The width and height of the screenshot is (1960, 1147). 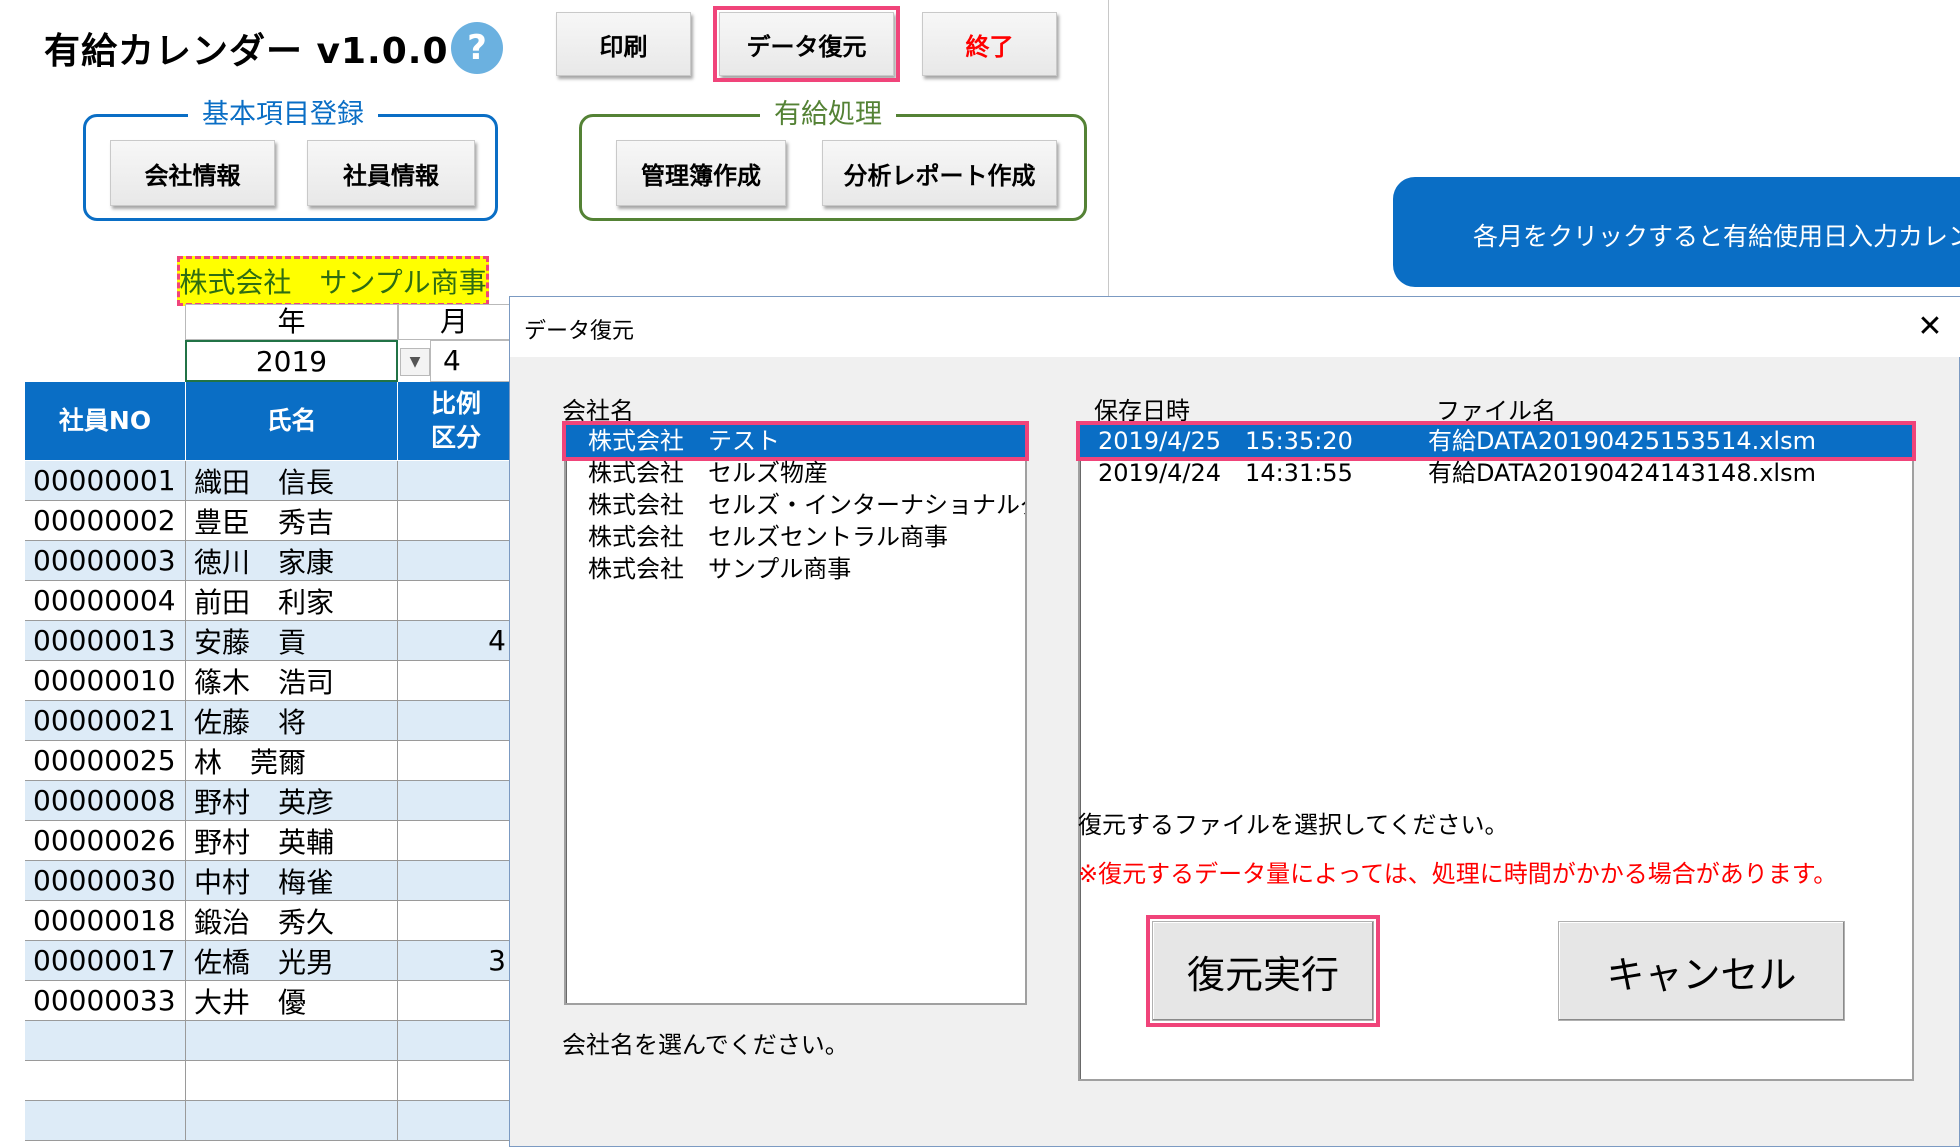 What do you see at coordinates (105, 800) in the screenshot?
I see `employee-no-cell: 00000008` at bounding box center [105, 800].